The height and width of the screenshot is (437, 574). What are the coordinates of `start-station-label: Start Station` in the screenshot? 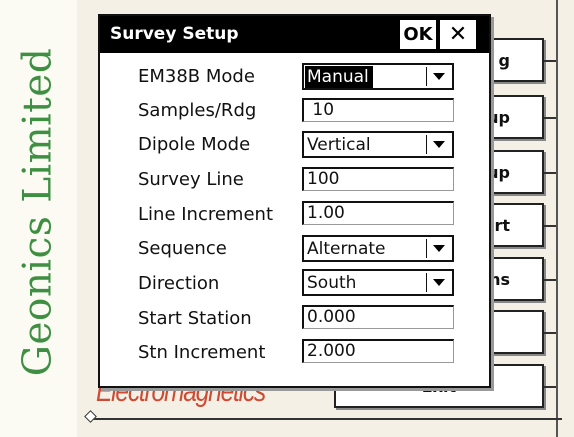 It's located at (195, 318).